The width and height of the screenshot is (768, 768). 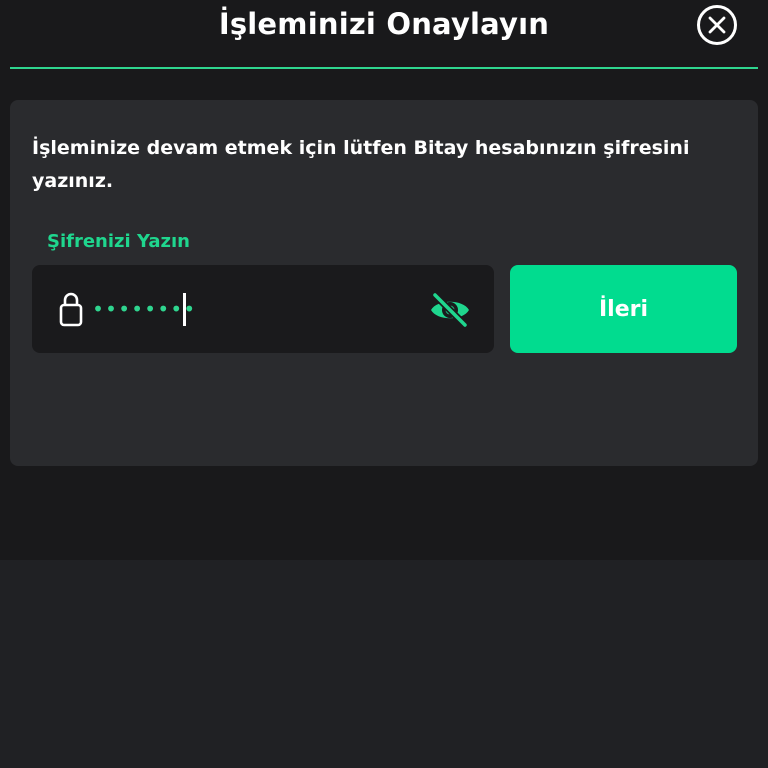 What do you see at coordinates (384, 24) in the screenshot?
I see `modal-title: İşleminizi Onaylayın` at bounding box center [384, 24].